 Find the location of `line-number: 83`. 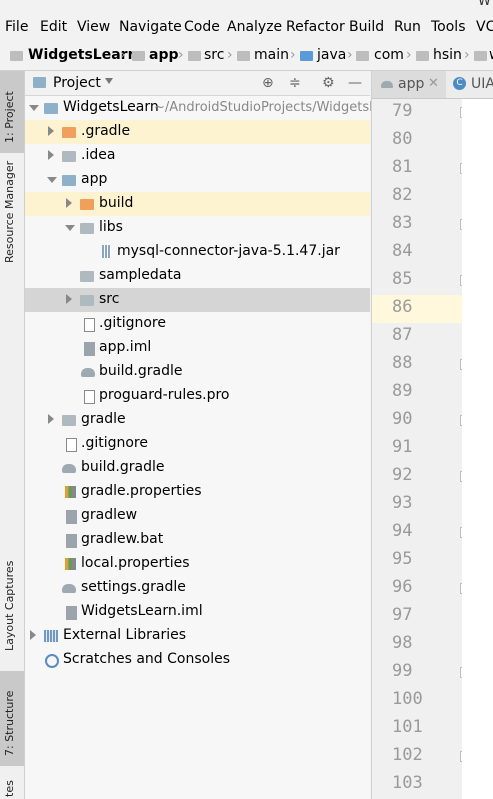

line-number: 83 is located at coordinates (402, 223).